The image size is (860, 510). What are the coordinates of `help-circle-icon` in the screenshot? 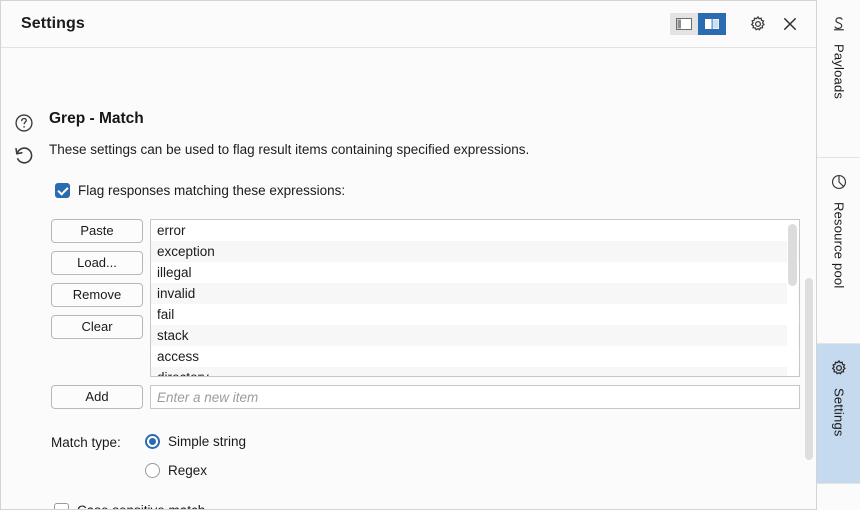 It's located at (24, 123).